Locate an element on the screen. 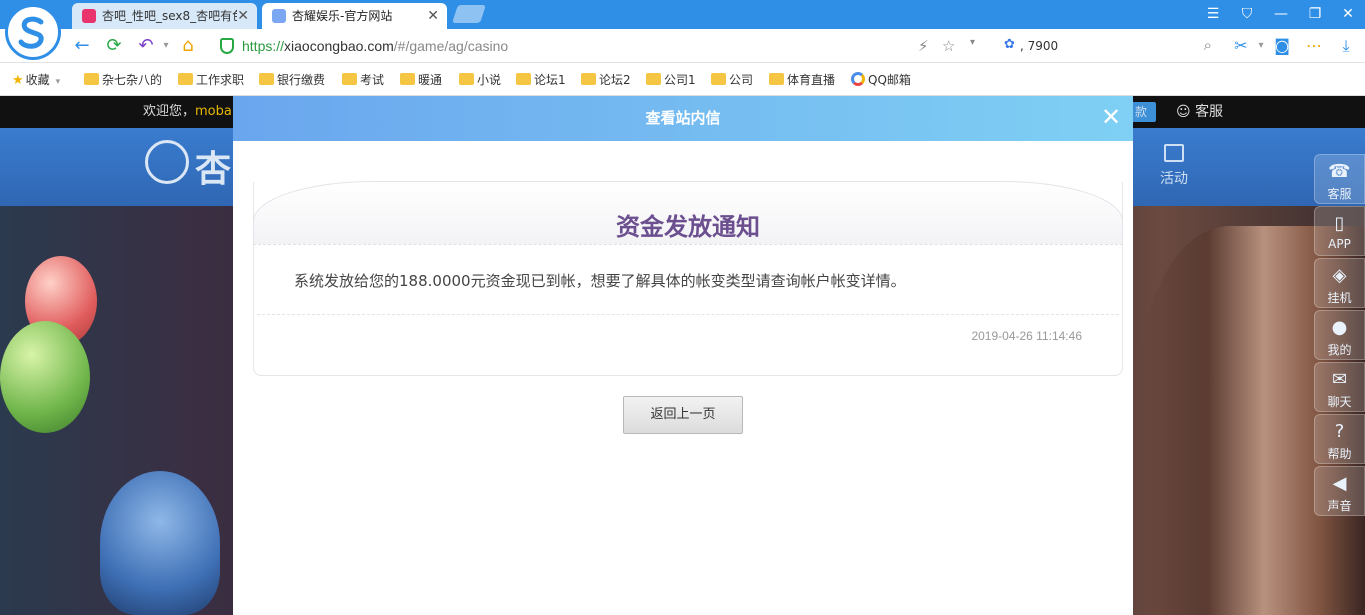 Image resolution: width=1365 pixels, height=615 pixels. bookmark-folder: 公司 is located at coordinates (732, 80).